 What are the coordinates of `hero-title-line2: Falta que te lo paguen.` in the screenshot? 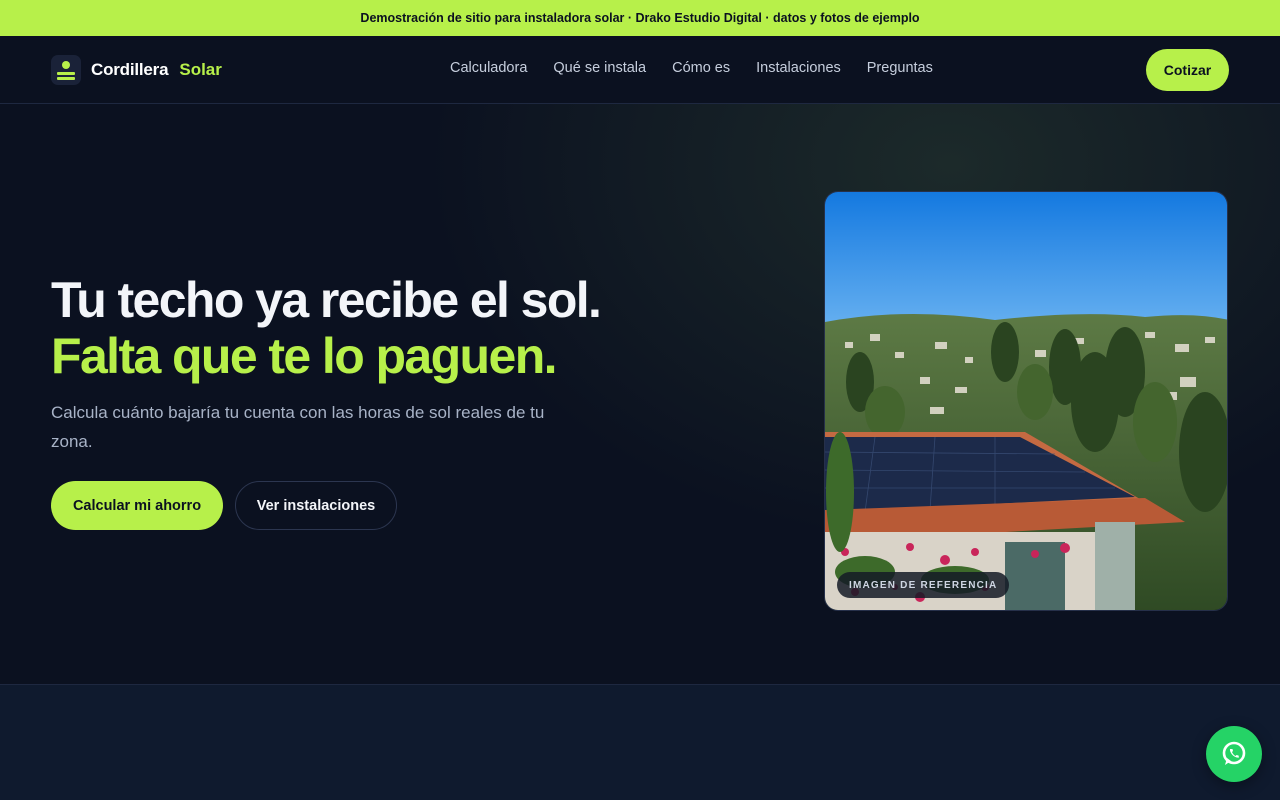 It's located at (304, 356).